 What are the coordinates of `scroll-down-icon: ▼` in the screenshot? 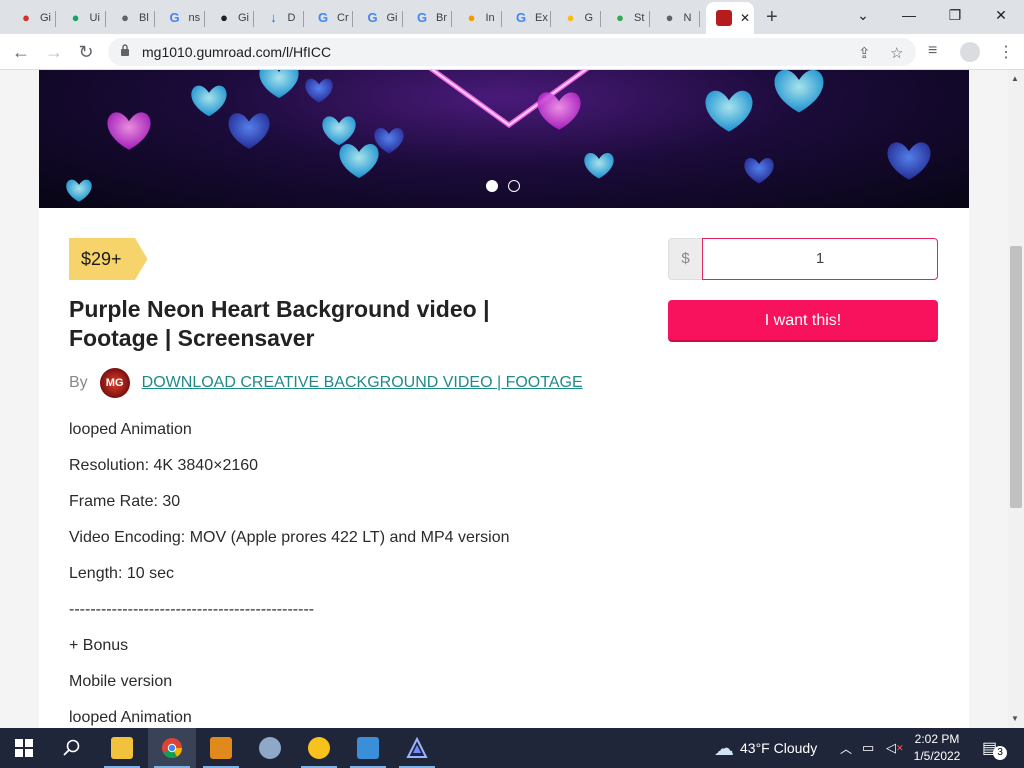 It's located at (1015, 718).